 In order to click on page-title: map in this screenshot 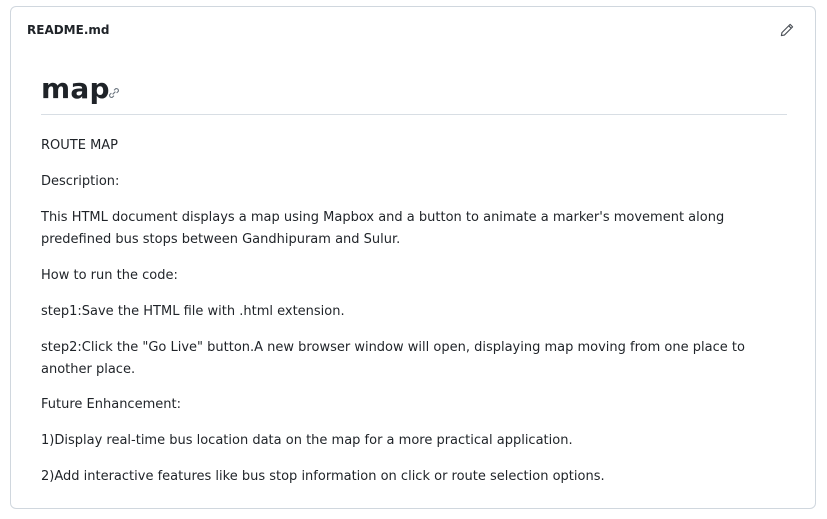, I will do `click(75, 88)`.